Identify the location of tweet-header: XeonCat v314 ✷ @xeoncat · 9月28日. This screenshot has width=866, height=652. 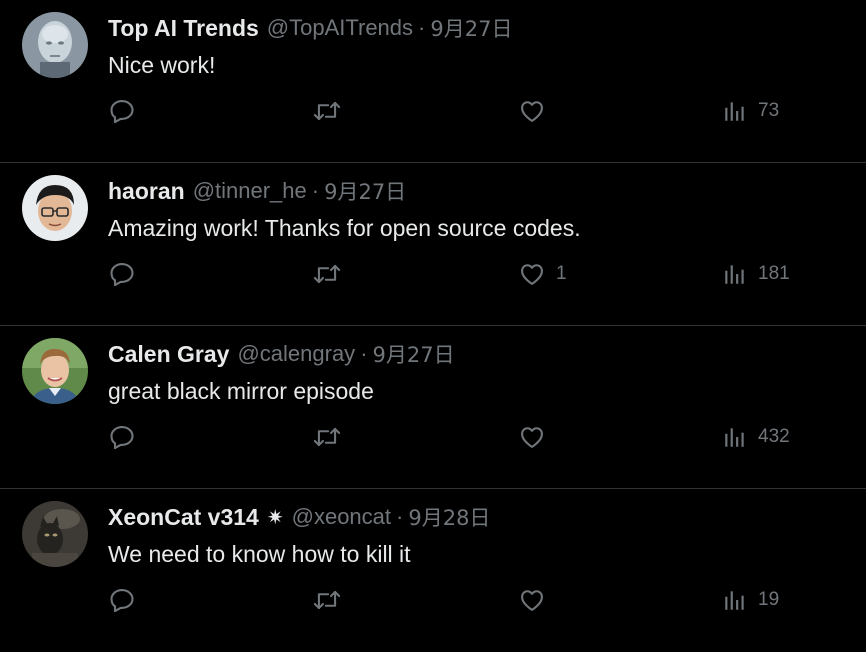
(299, 517).